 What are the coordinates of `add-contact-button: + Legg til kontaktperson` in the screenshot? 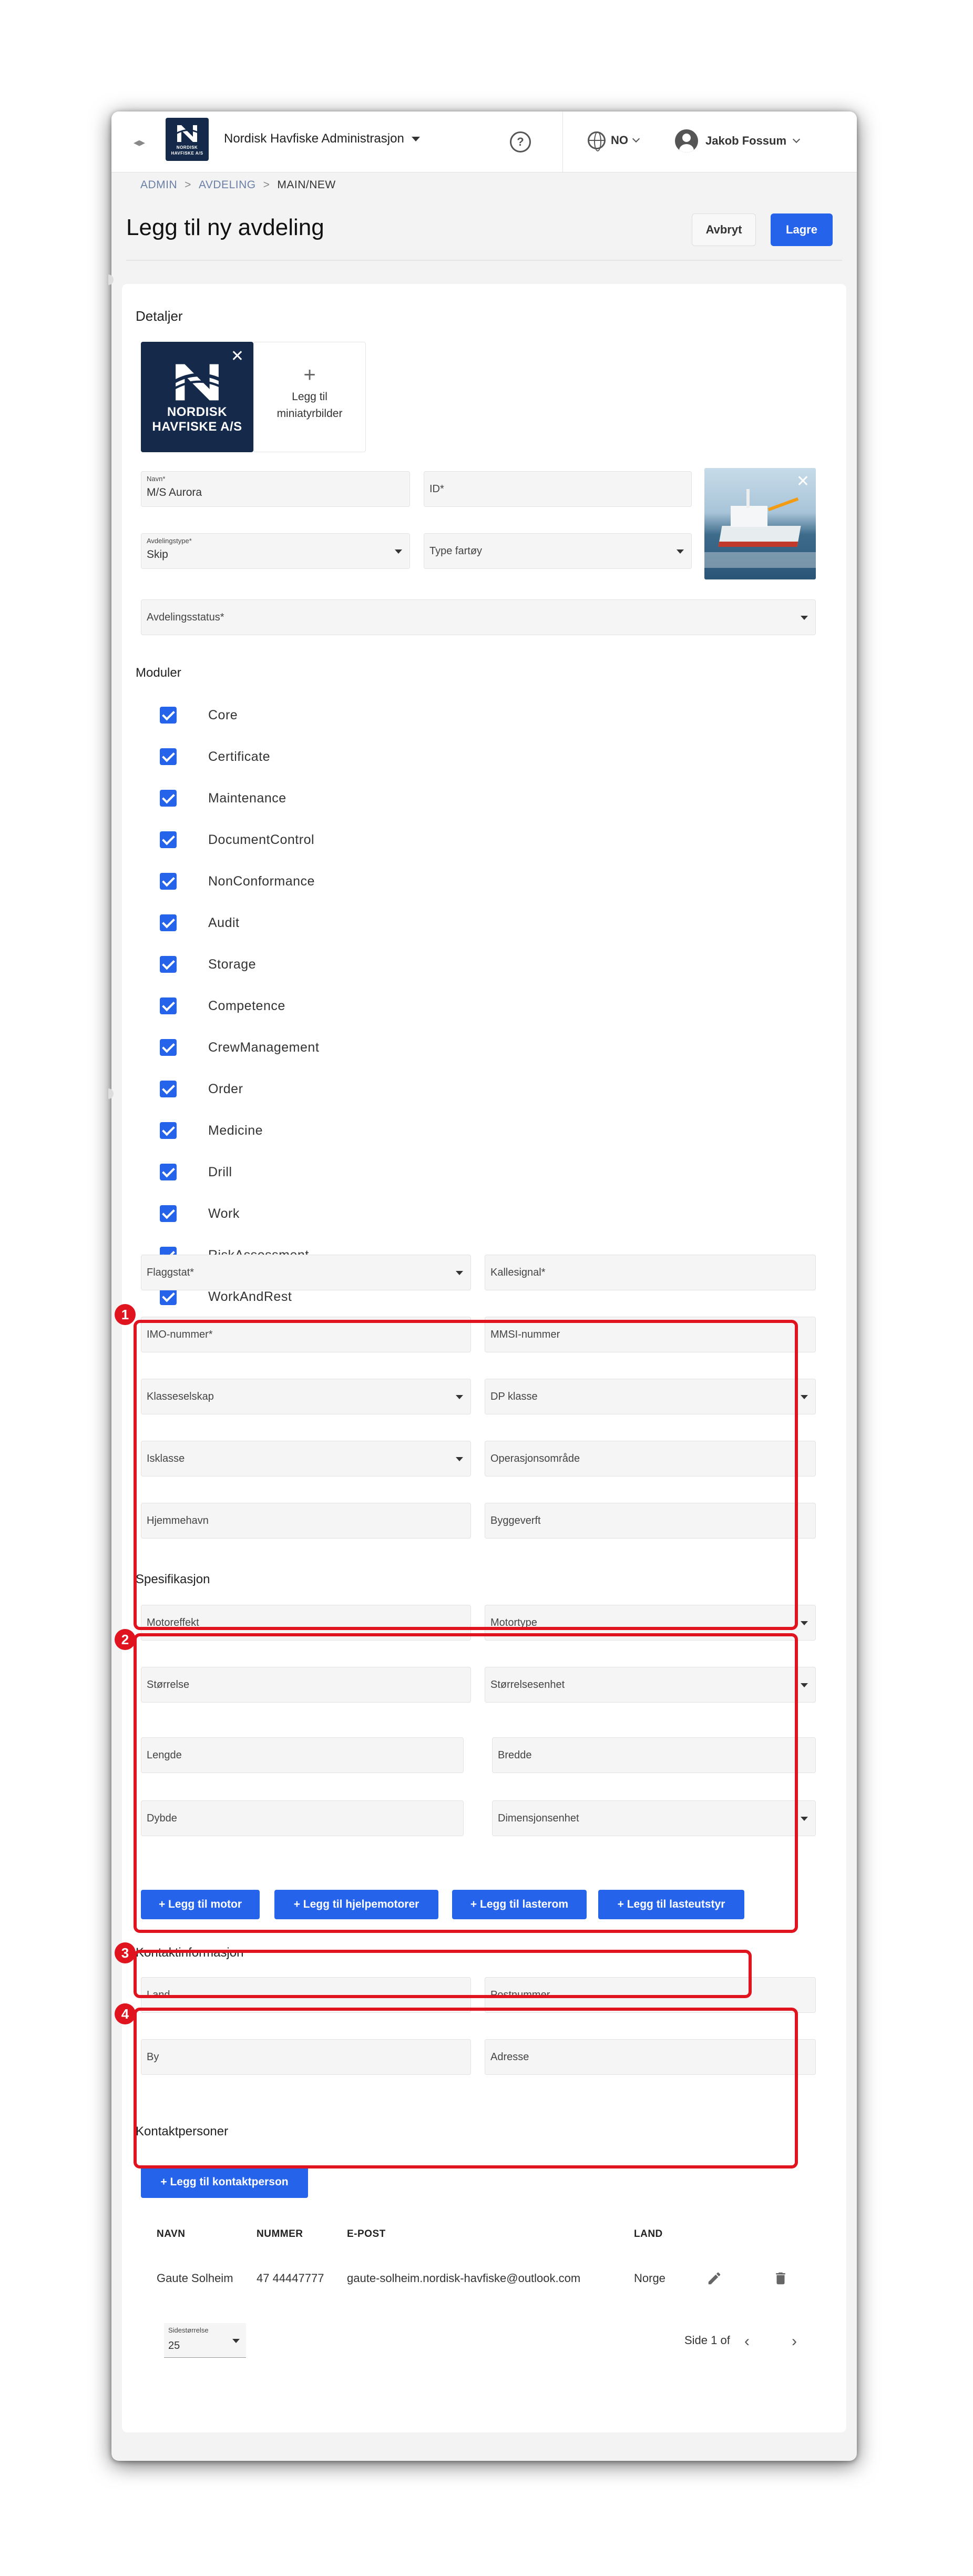 It's located at (224, 2182).